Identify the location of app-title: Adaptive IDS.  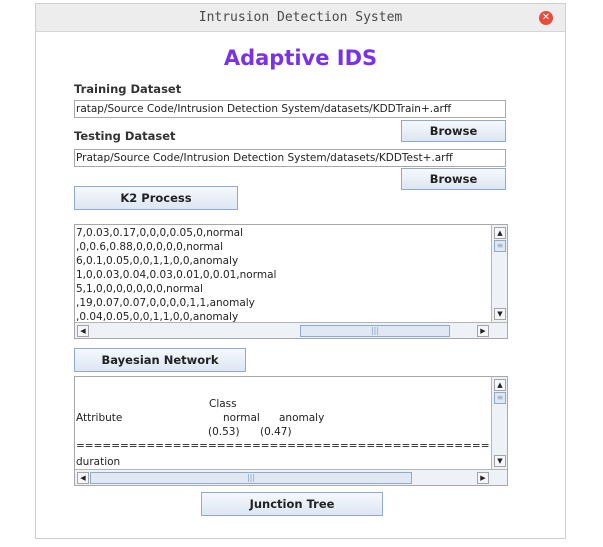
(300, 58).